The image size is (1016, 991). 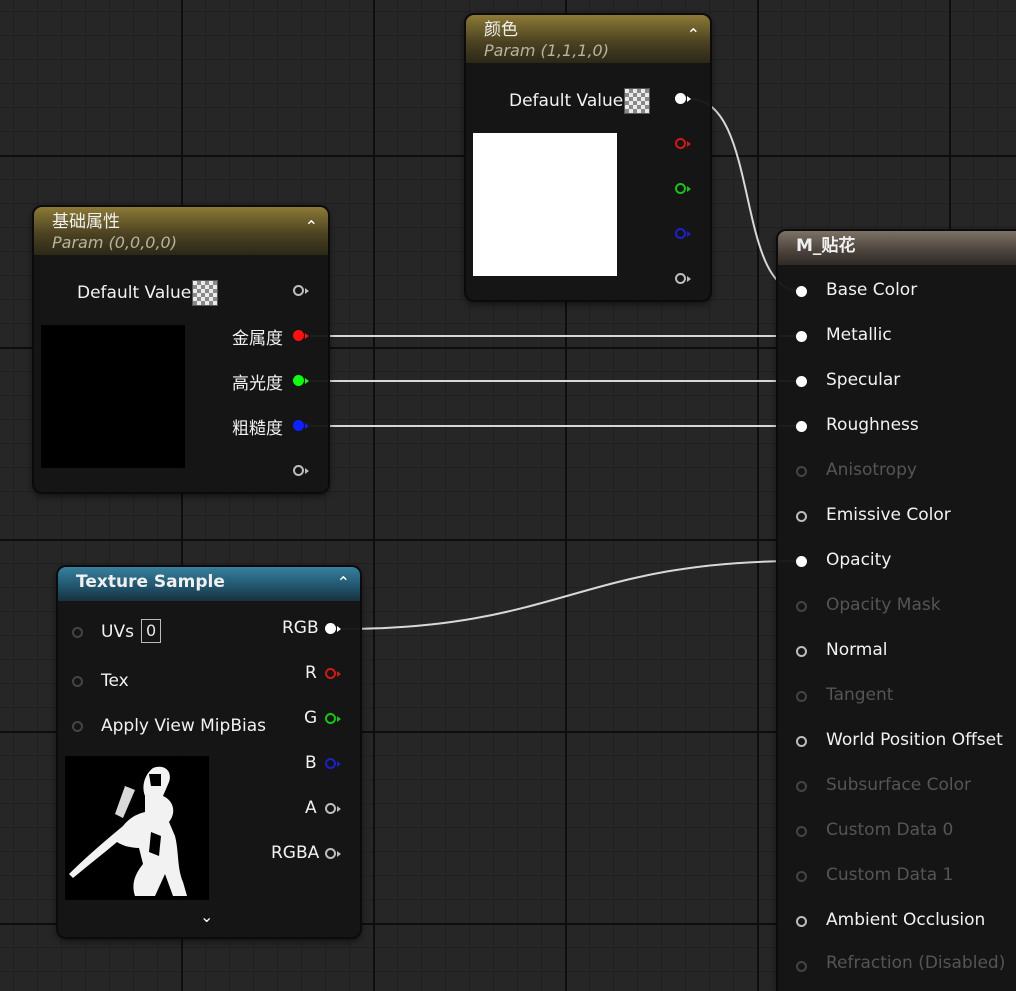 What do you see at coordinates (801, 606) in the screenshot?
I see `input-pin-opacity-mask` at bounding box center [801, 606].